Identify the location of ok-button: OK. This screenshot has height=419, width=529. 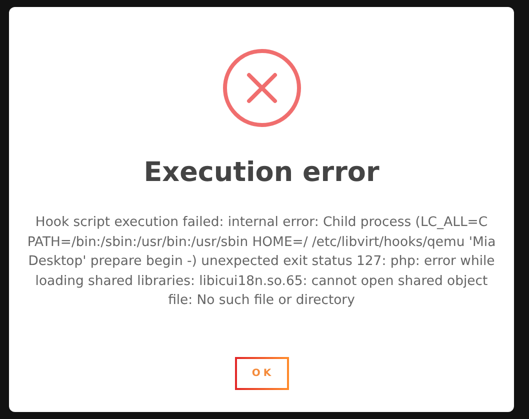
(261, 373).